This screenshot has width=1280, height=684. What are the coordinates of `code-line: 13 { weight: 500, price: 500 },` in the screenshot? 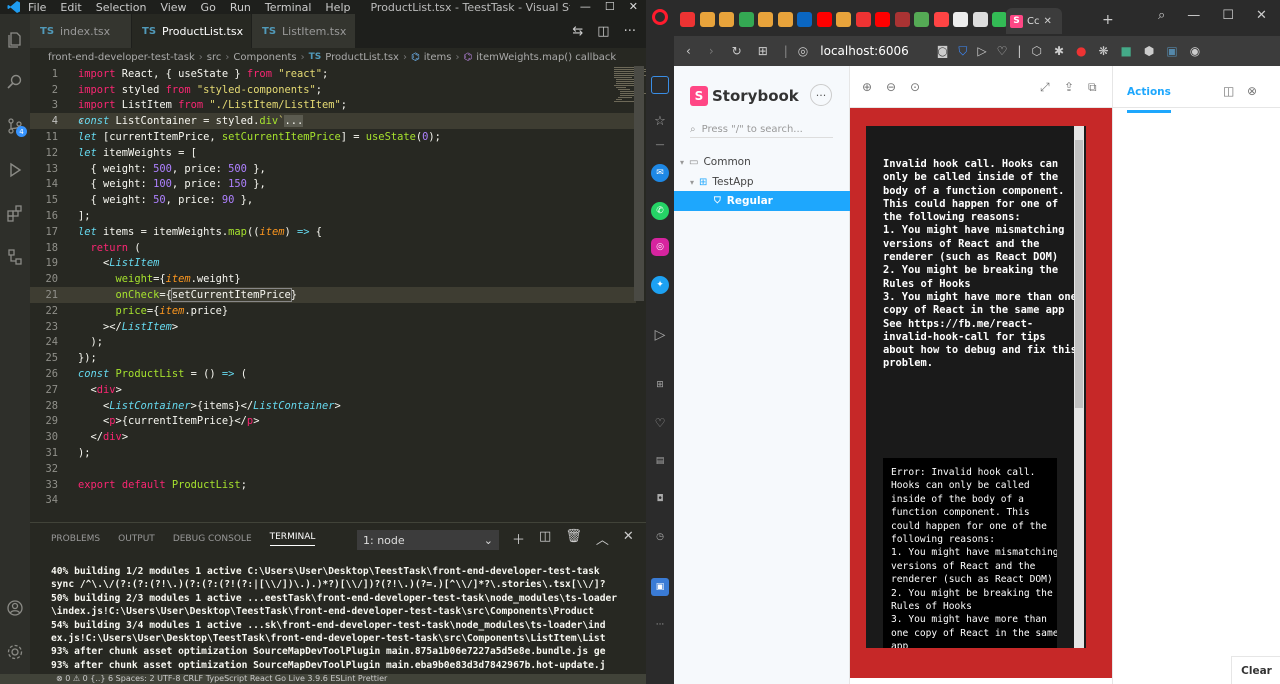 It's located at (333, 169).